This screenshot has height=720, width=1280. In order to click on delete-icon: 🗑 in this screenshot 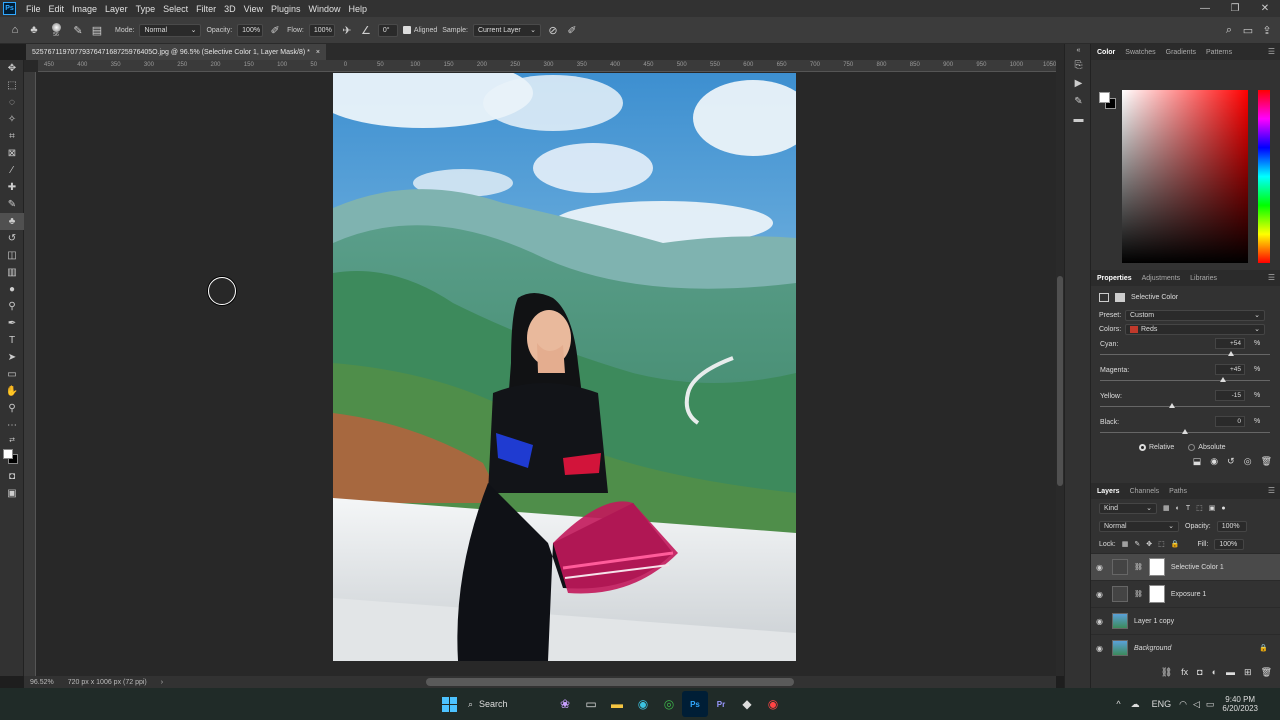, I will do `click(1266, 461)`.